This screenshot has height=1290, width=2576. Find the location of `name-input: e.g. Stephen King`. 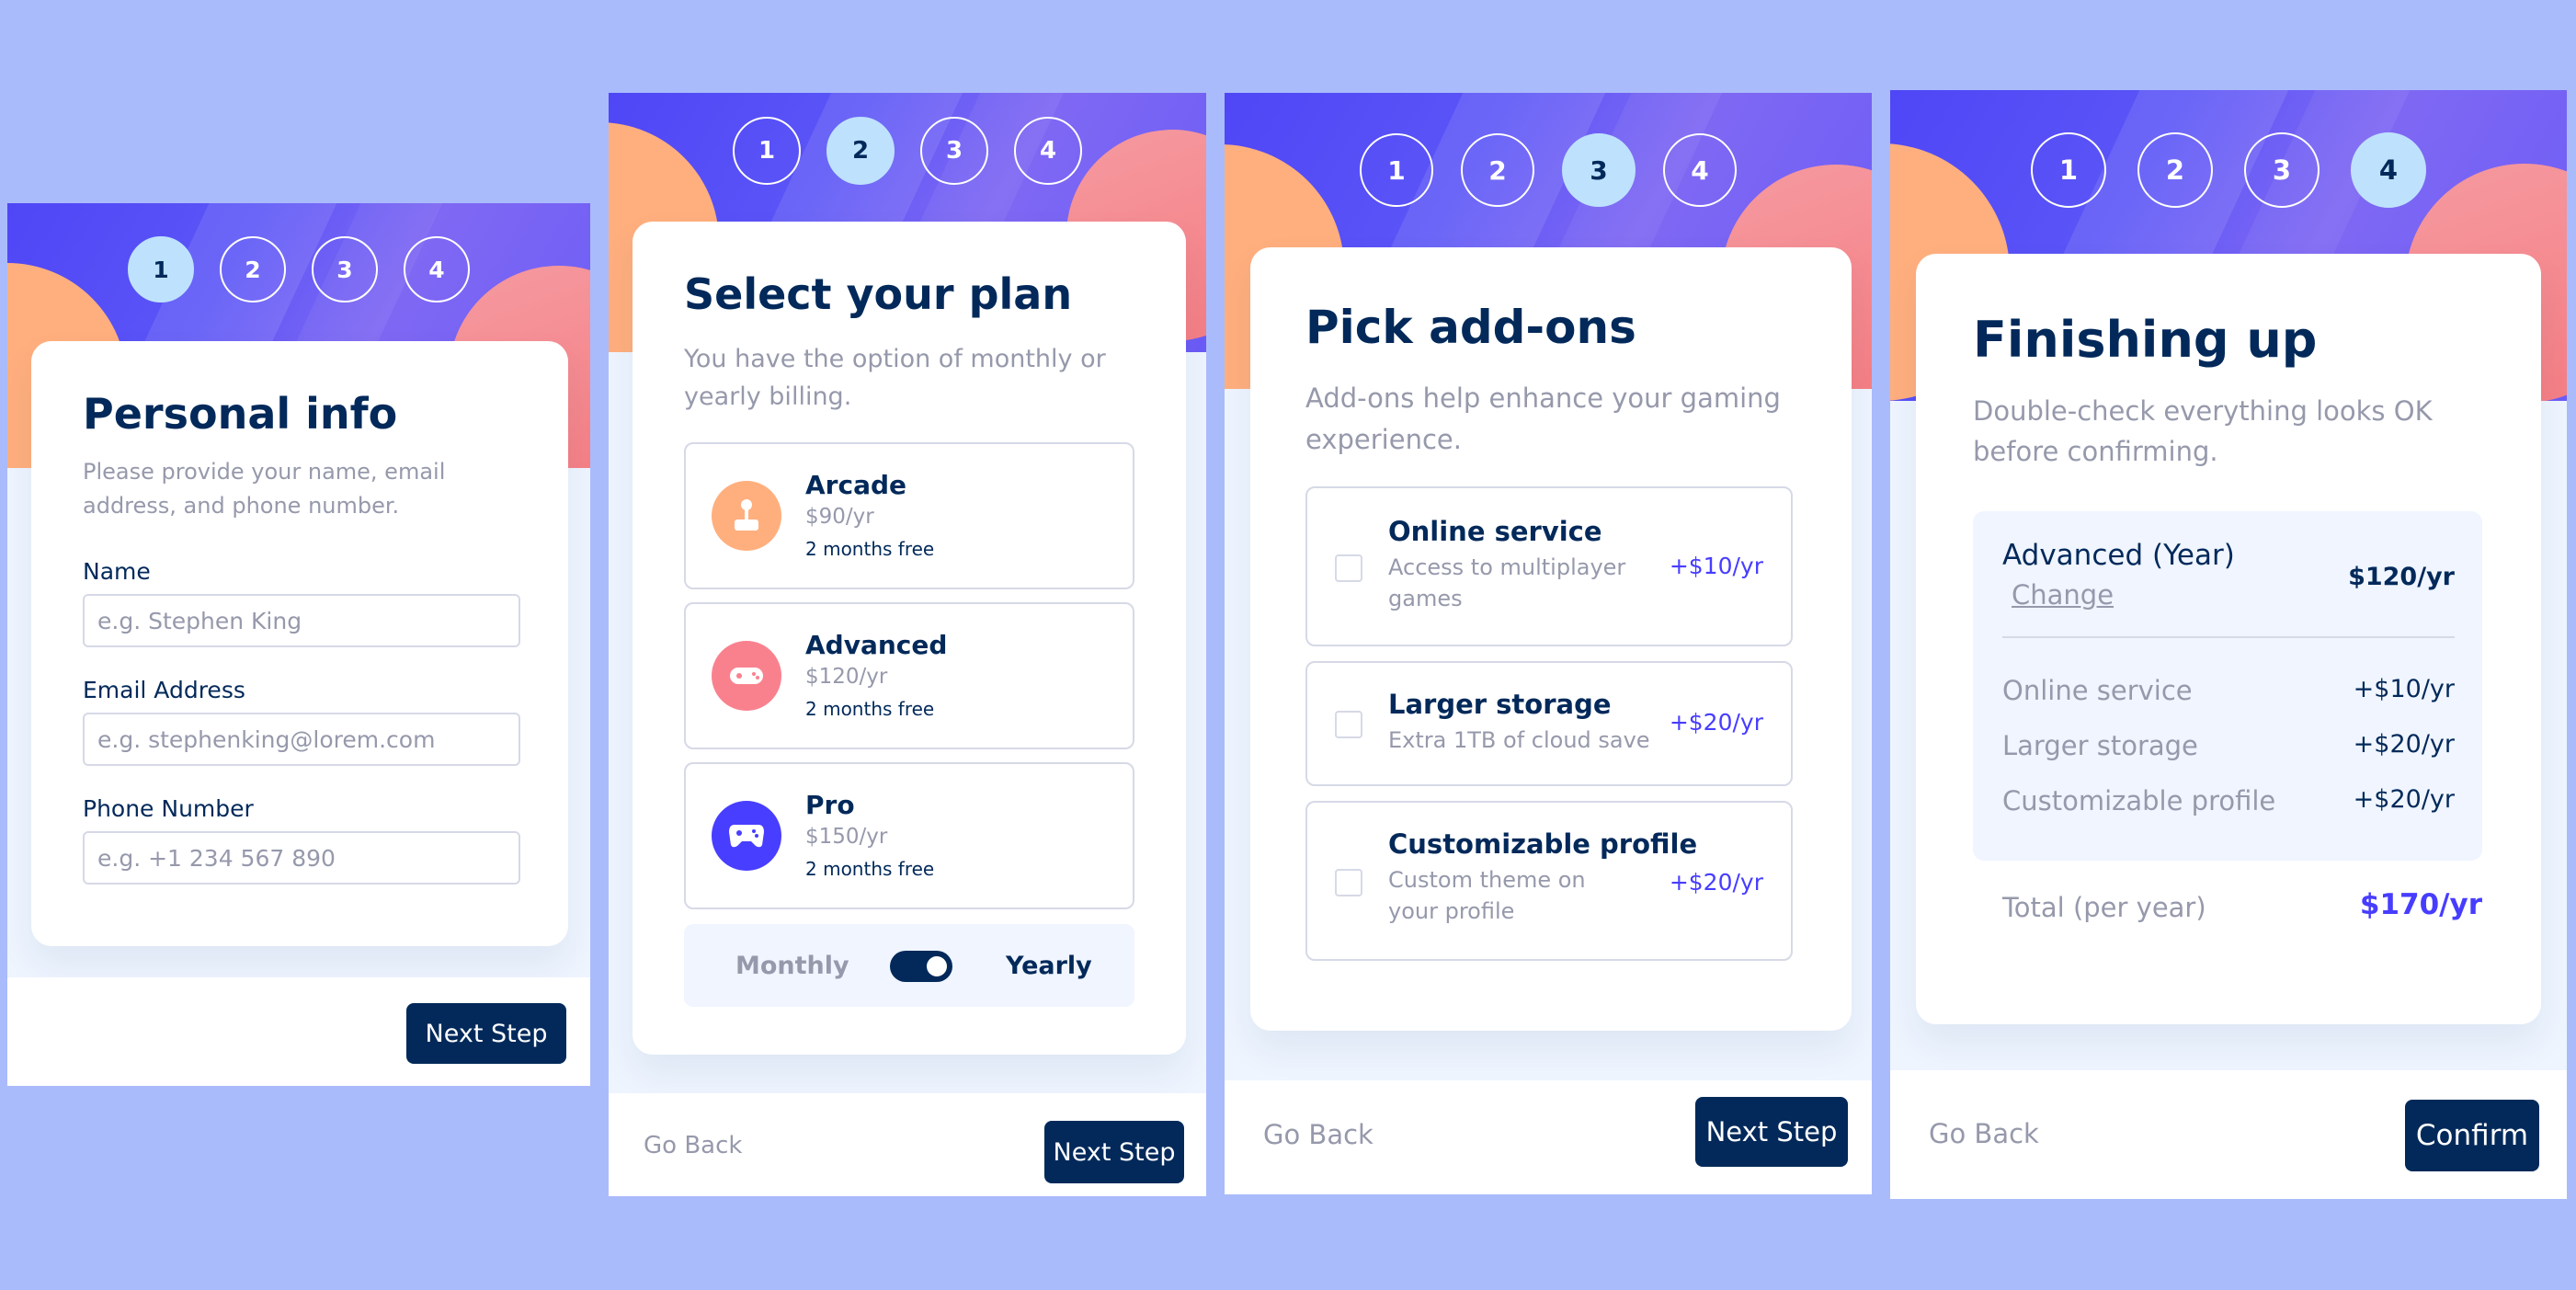

name-input: e.g. Stephen King is located at coordinates (301, 621).